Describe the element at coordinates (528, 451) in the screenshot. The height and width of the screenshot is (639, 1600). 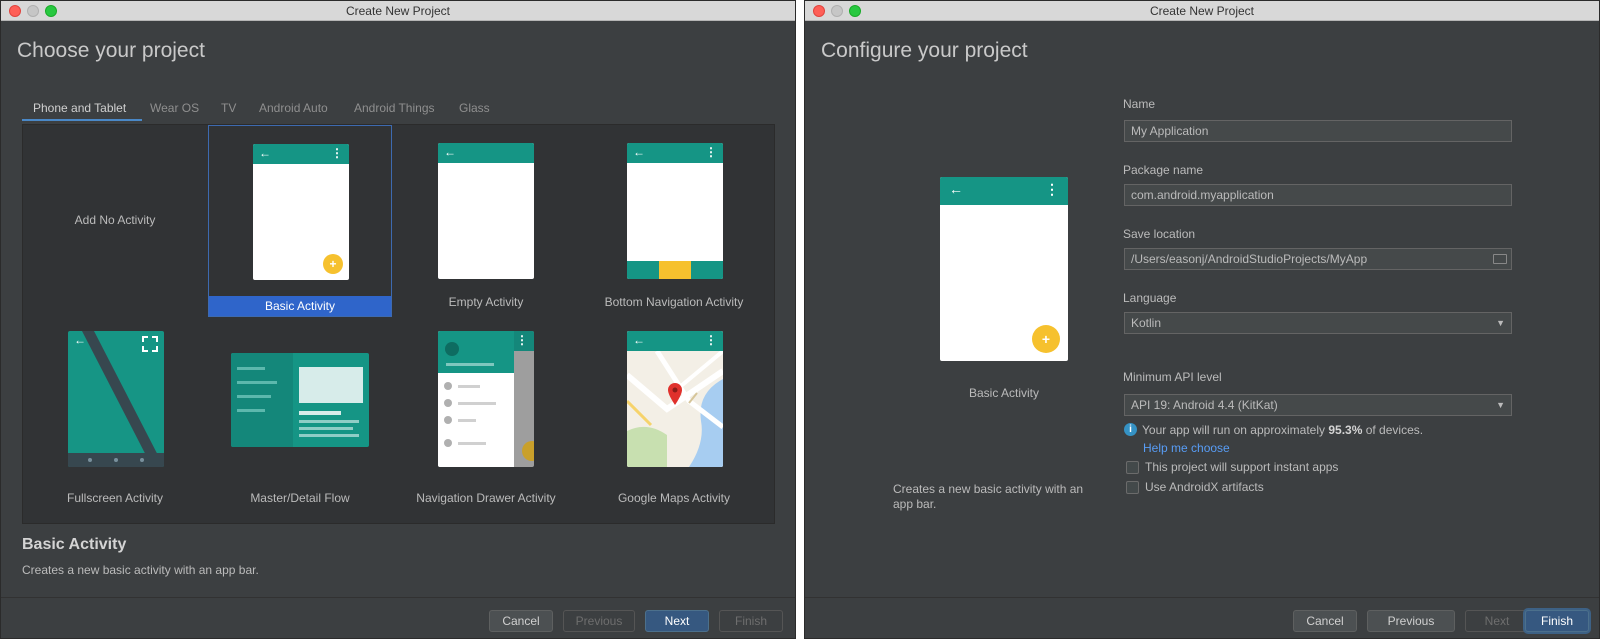
I see `fab-peek` at that location.